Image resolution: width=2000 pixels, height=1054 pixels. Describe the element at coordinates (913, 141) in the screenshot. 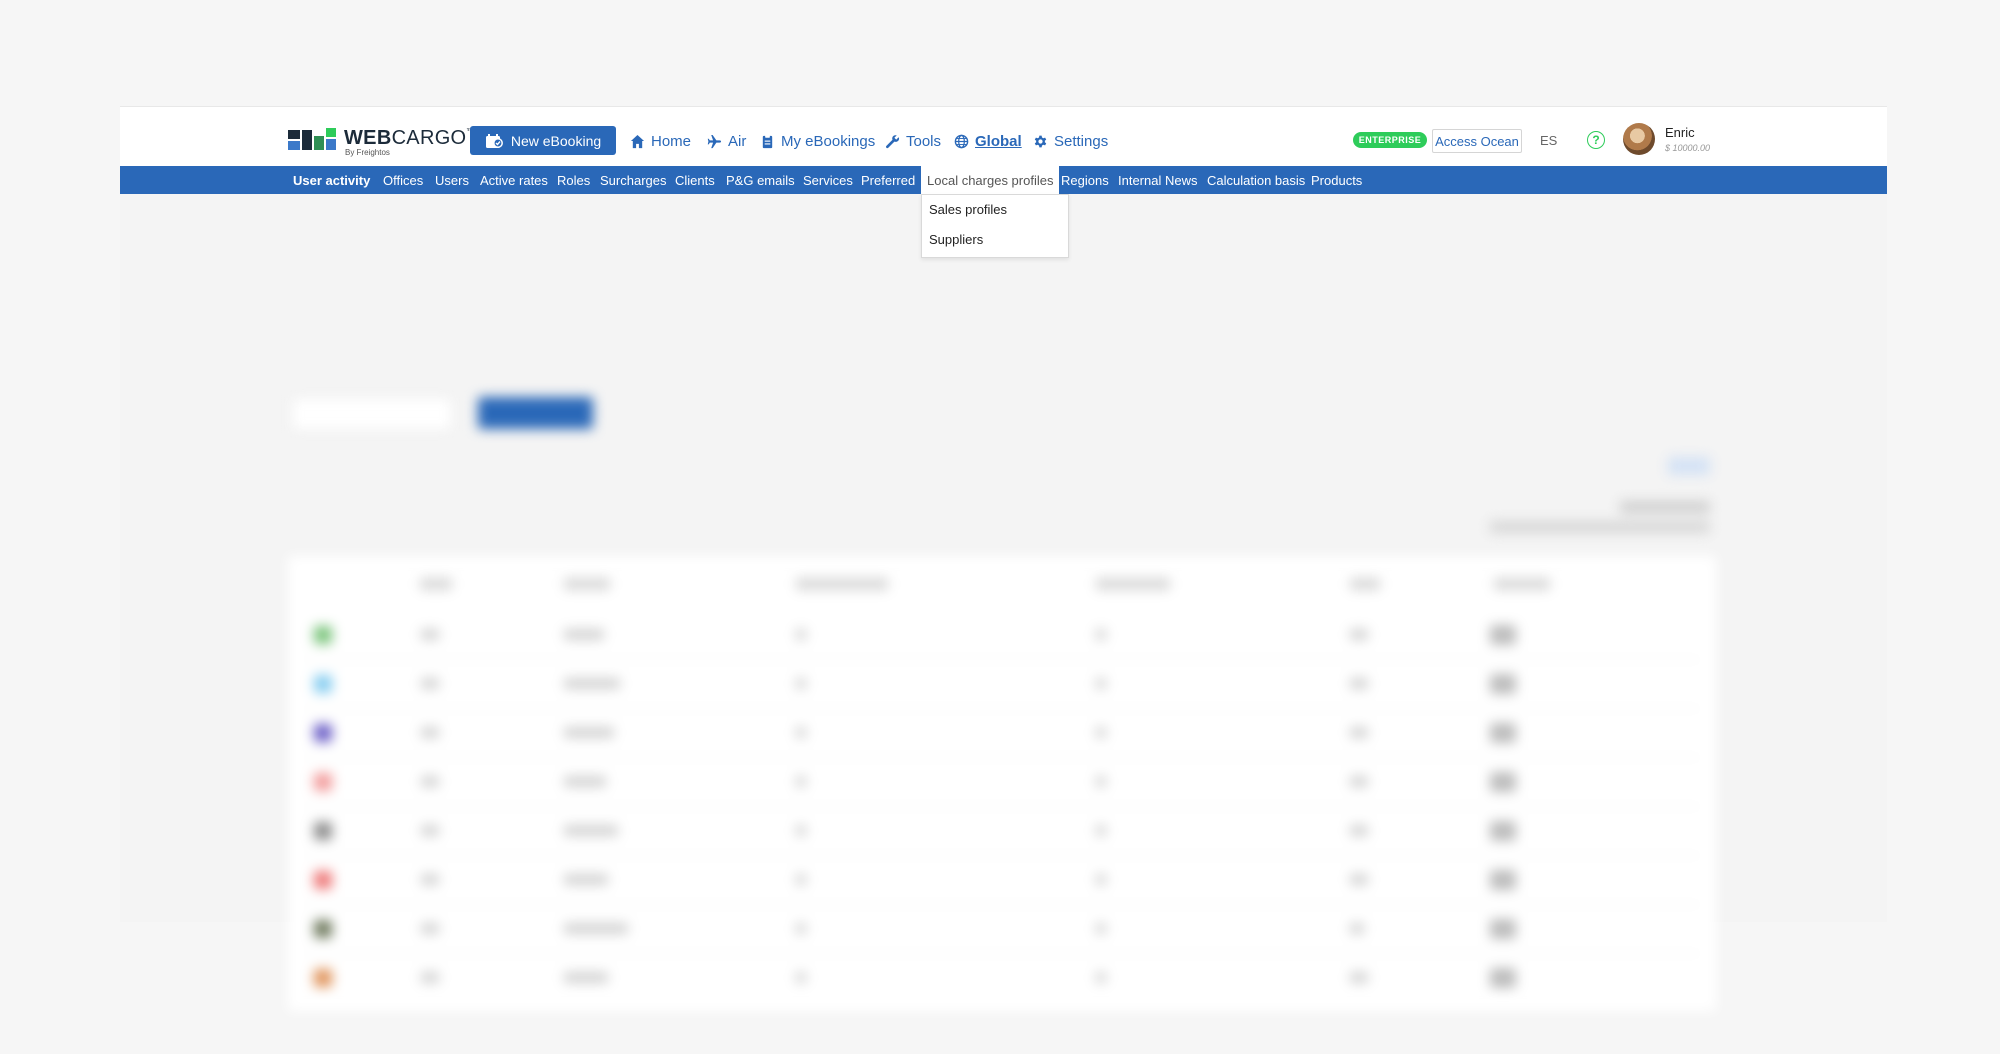

I see `nav-tools: Tools` at that location.